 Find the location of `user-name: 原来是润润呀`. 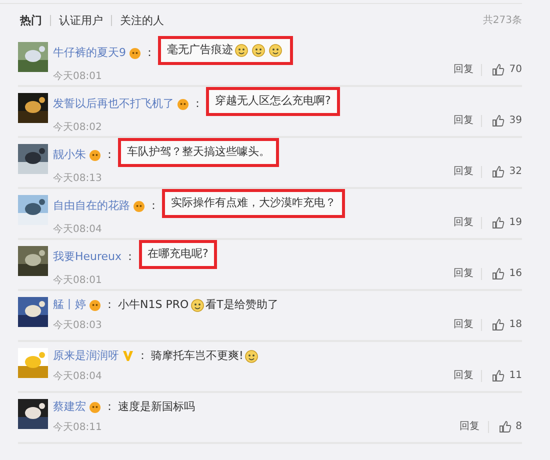

user-name: 原来是润润呀 is located at coordinates (86, 356).